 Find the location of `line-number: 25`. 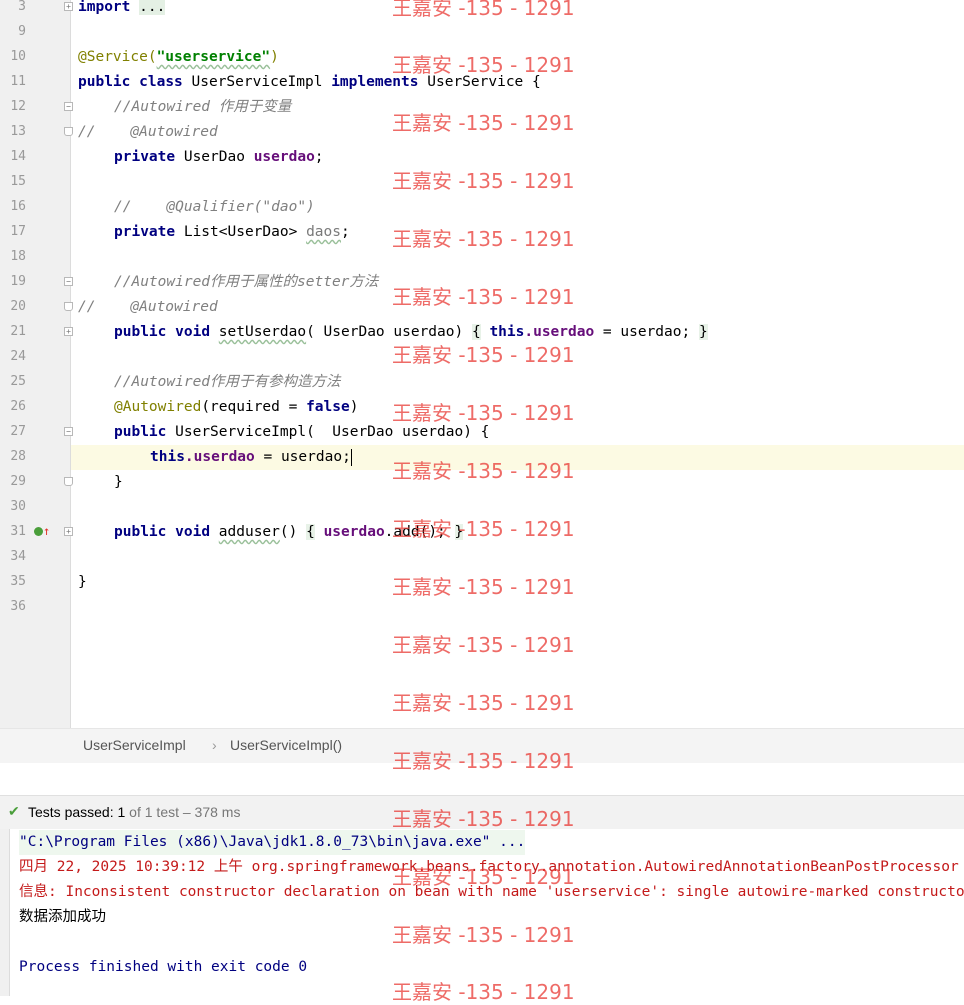

line-number: 25 is located at coordinates (18, 381).